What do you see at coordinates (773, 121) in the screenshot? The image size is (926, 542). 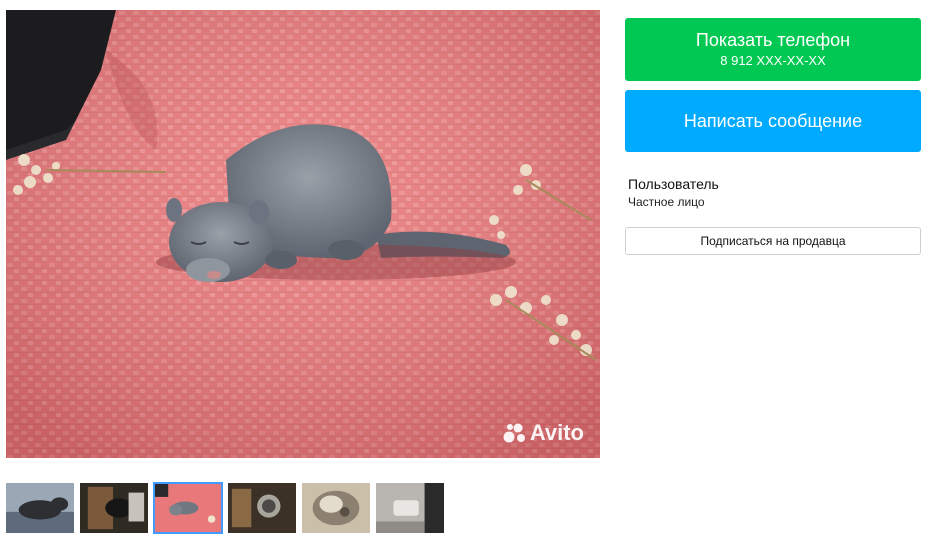 I see `write-message-button: Написать сообщение` at bounding box center [773, 121].